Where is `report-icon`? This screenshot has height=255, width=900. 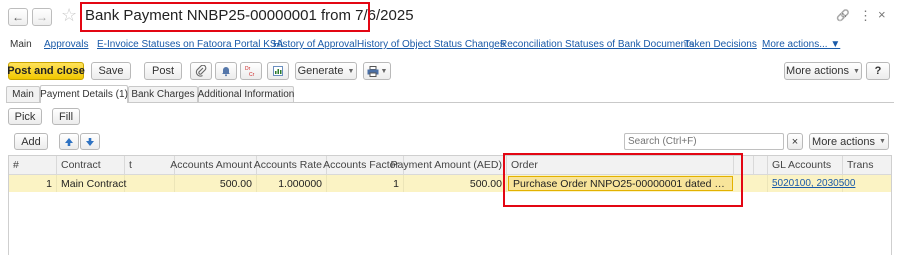
report-icon is located at coordinates (278, 71).